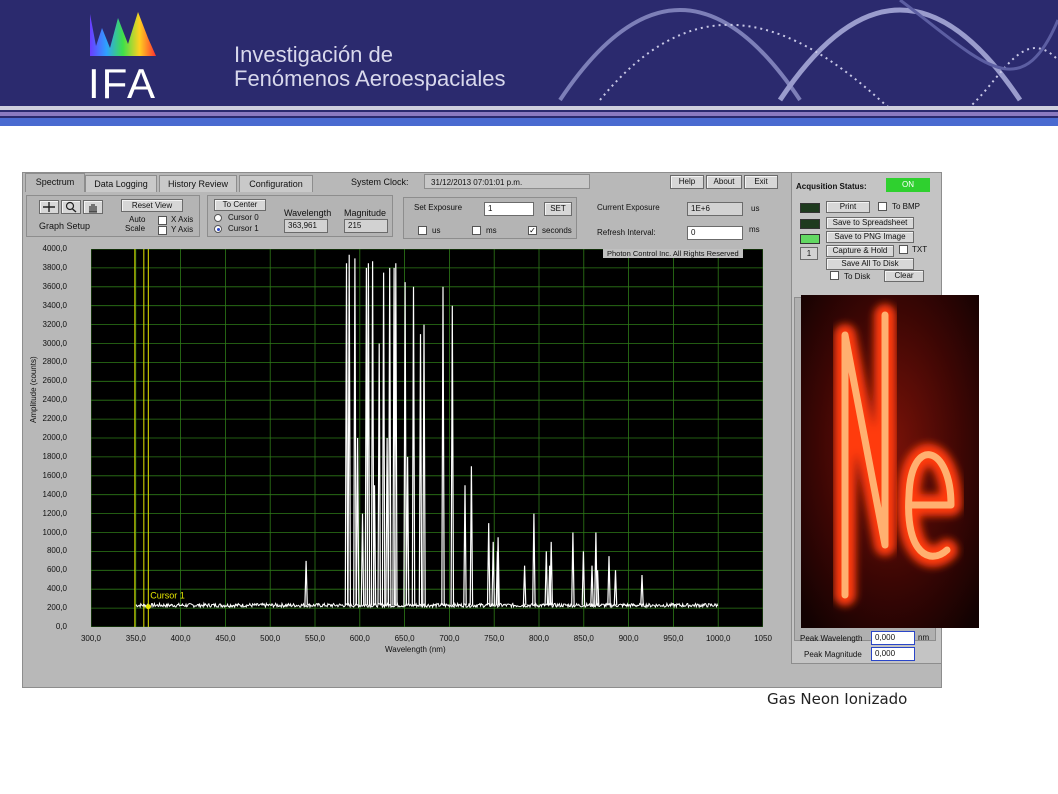 The width and height of the screenshot is (1058, 794). I want to click on x-tick-label: 1050, so click(763, 638).